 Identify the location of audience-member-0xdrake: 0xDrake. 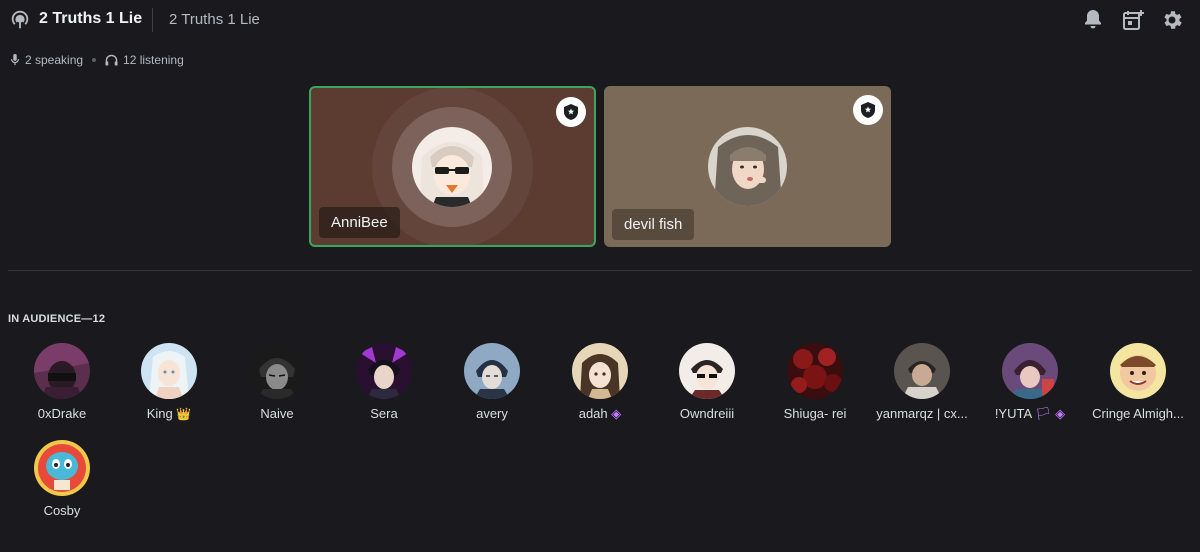
(62, 388).